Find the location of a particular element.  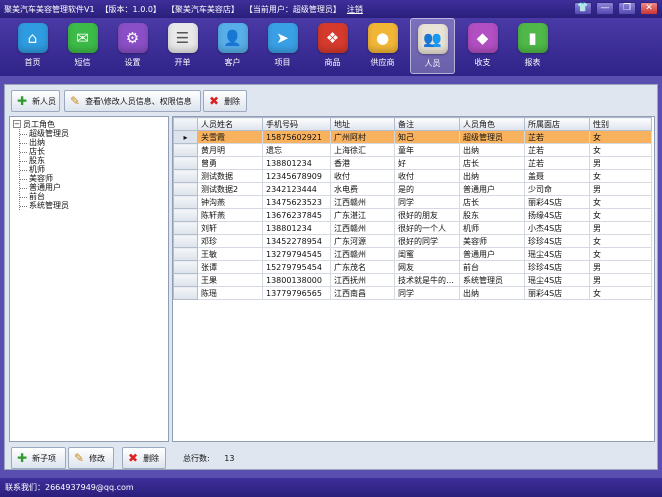

nav-item-supplier: ● 供应商 is located at coordinates (382, 46).